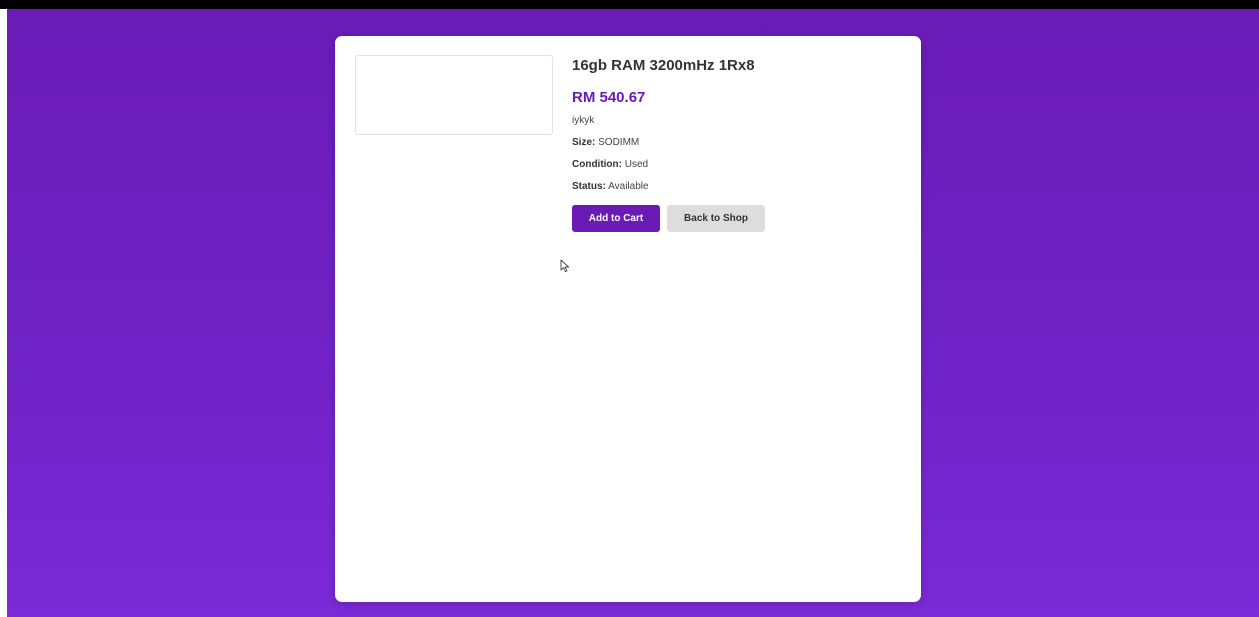 The width and height of the screenshot is (1259, 617). What do you see at coordinates (636, 164) in the screenshot?
I see `condition-value: Used` at bounding box center [636, 164].